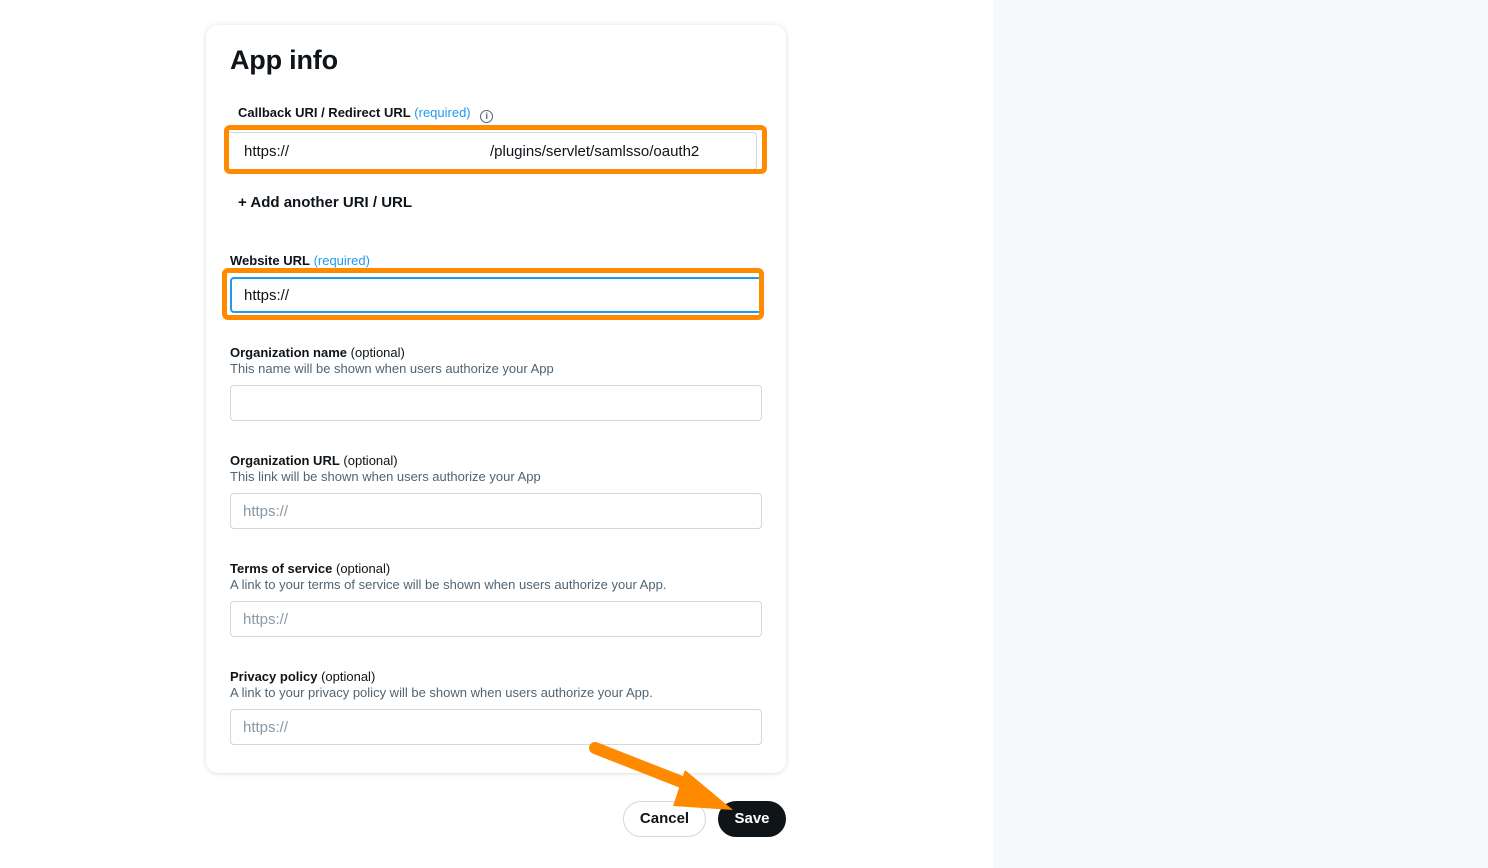 The image size is (1488, 868). I want to click on org-url-label-text: Organization URL, so click(285, 460).